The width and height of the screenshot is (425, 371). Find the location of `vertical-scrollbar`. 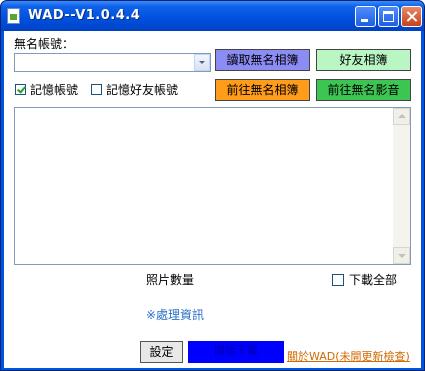

vertical-scrollbar is located at coordinates (401, 186).